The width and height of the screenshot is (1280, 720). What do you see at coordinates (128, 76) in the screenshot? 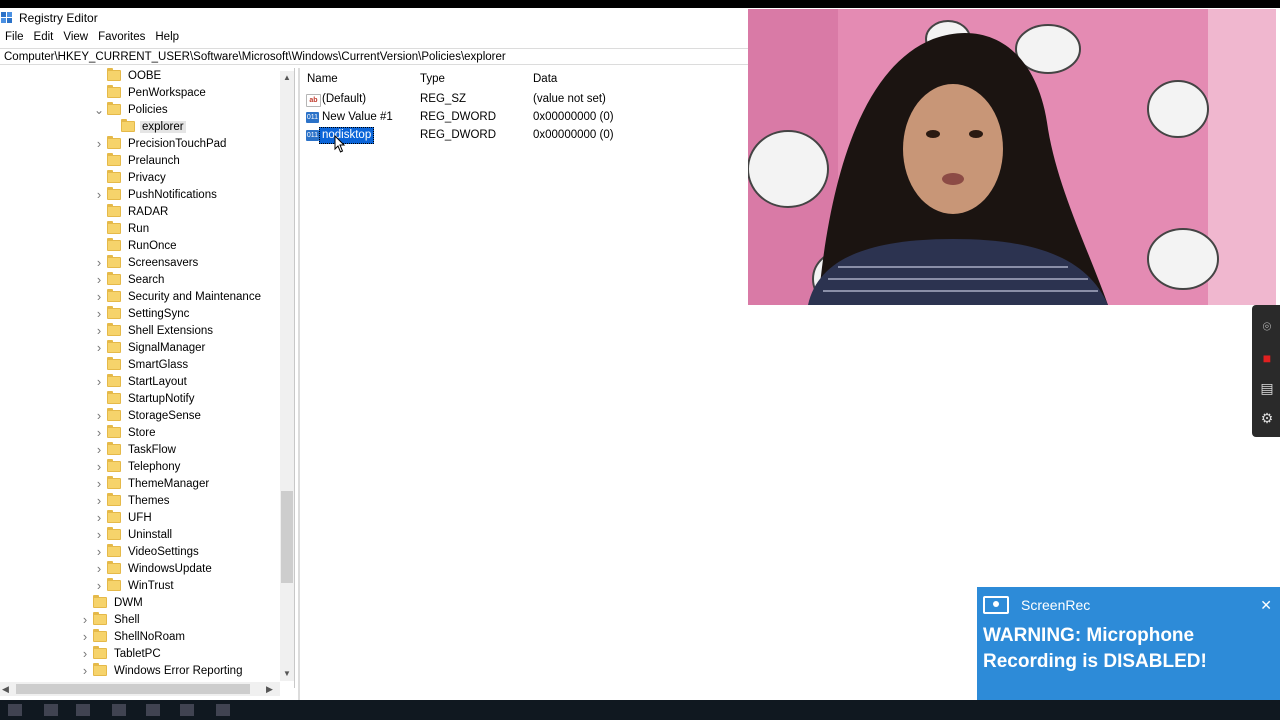
I see `tree-item: OOBE` at bounding box center [128, 76].